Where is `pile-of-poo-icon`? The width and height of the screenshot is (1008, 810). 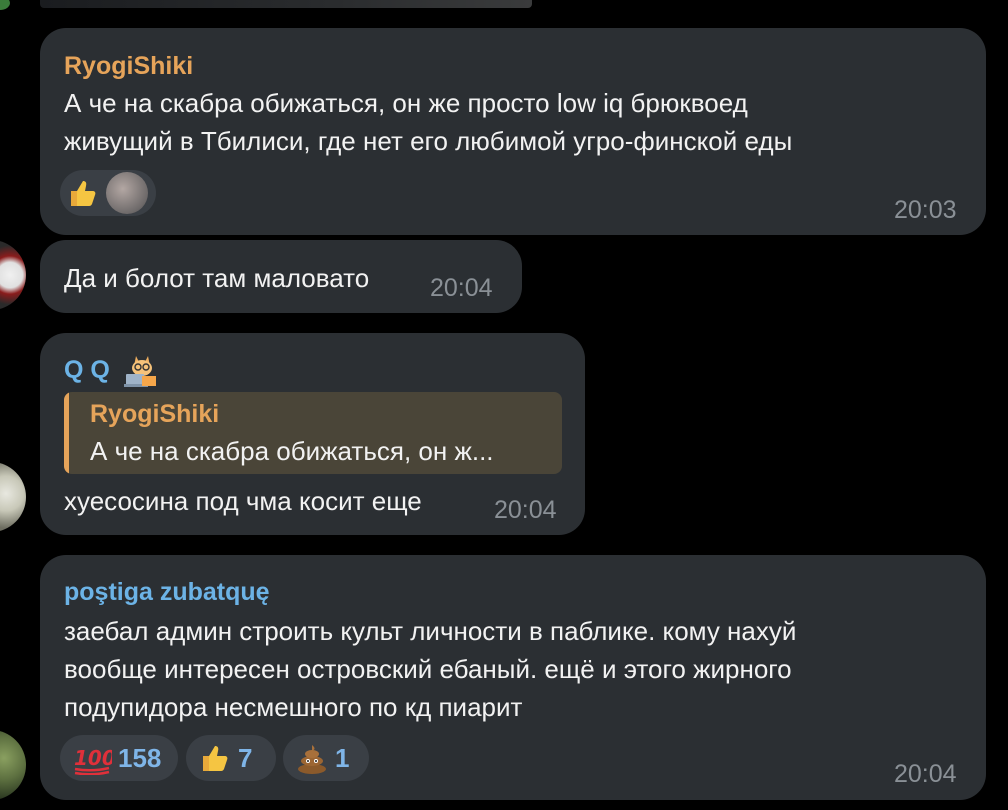 pile-of-poo-icon is located at coordinates (312, 758).